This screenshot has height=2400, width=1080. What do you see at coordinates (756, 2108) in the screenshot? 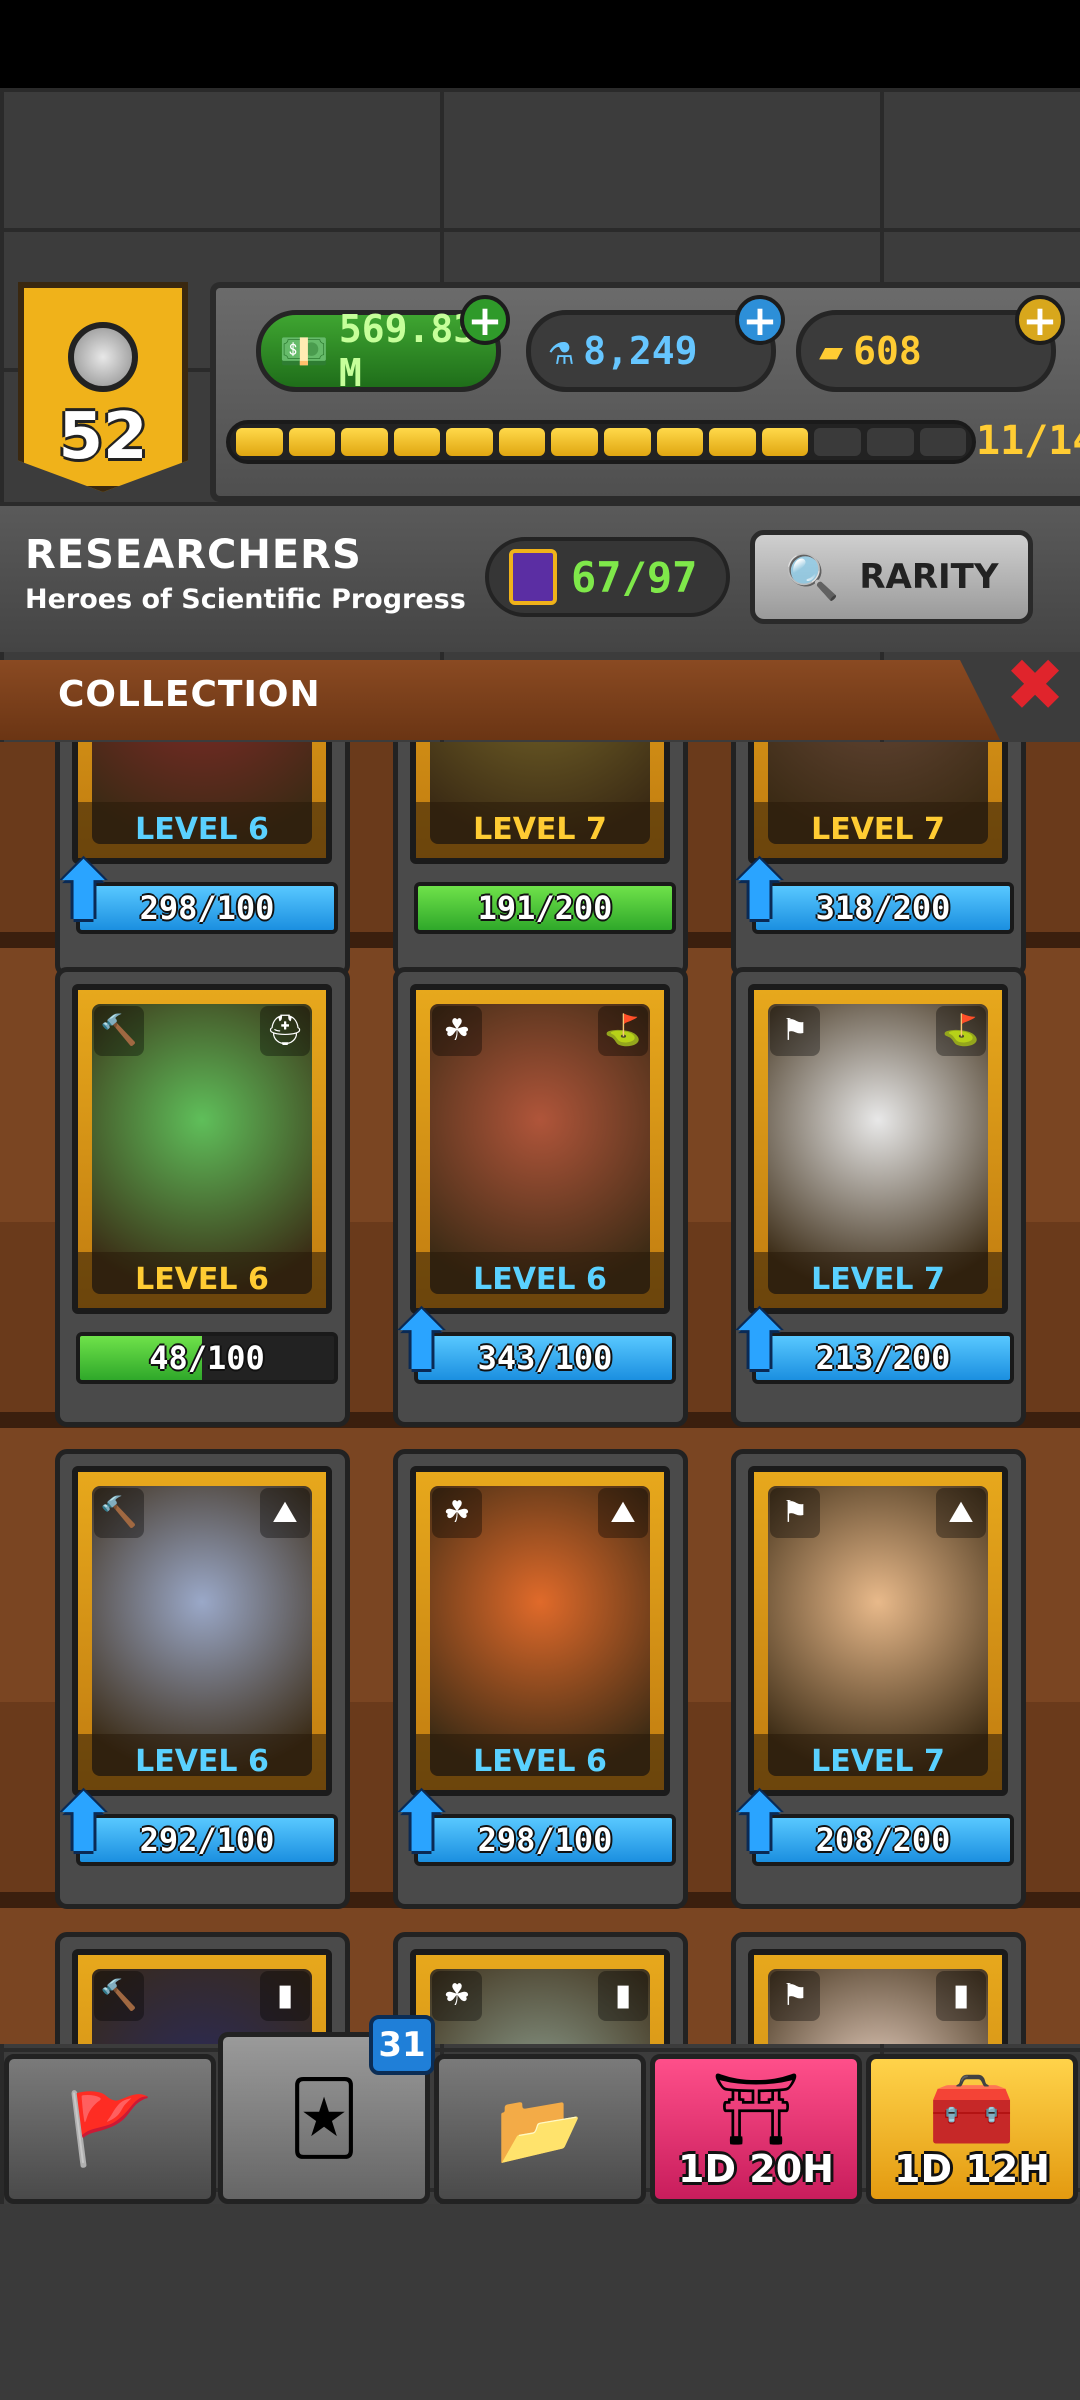
I see `snow-globe-icon: ⛩` at bounding box center [756, 2108].